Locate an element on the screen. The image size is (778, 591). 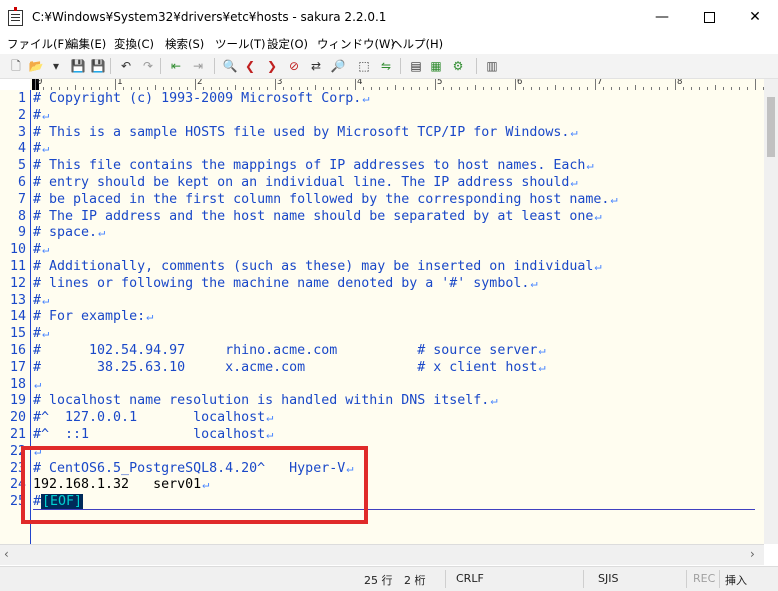
compare-icon: ⇋ is located at coordinates (386, 66).